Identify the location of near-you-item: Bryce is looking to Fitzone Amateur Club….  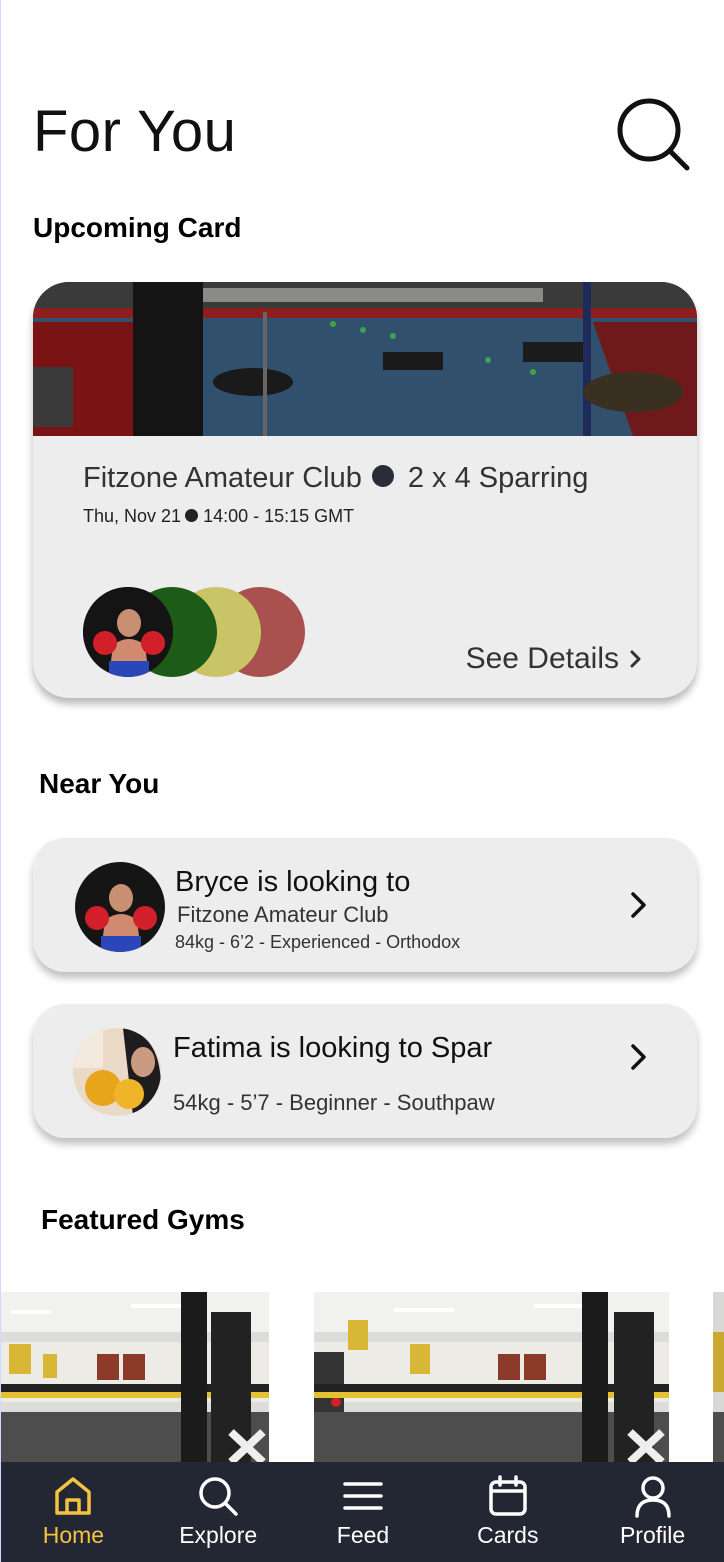
(365, 905).